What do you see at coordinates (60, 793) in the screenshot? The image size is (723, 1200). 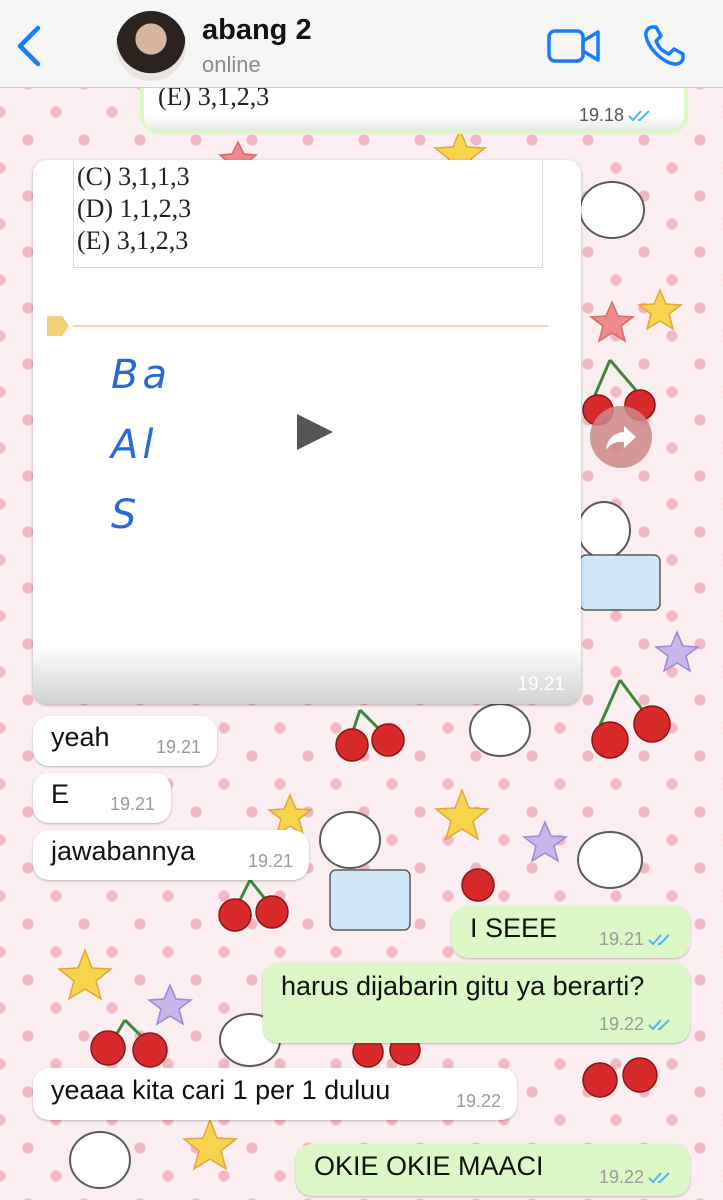 I see `message-text: E` at bounding box center [60, 793].